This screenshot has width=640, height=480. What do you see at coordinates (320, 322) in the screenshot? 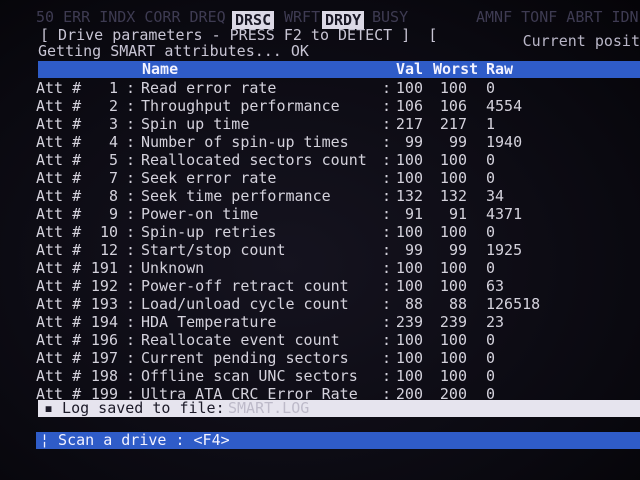
I see `table-row: Att #194: HDA Temperature:239 239 23` at bounding box center [320, 322].